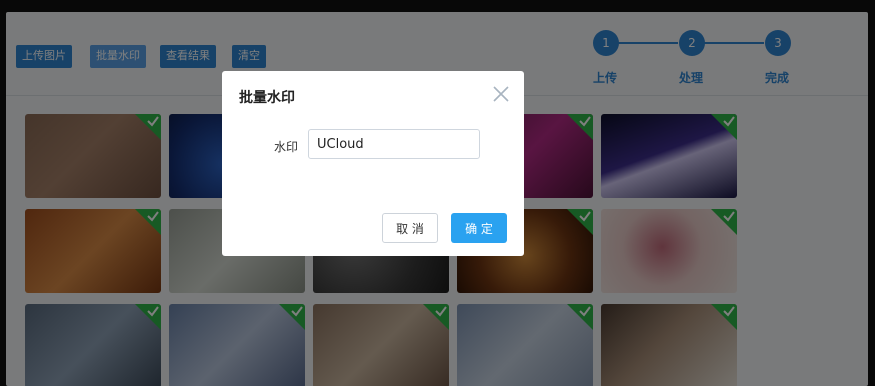  I want to click on dialog-title: 批量水印, so click(267, 98).